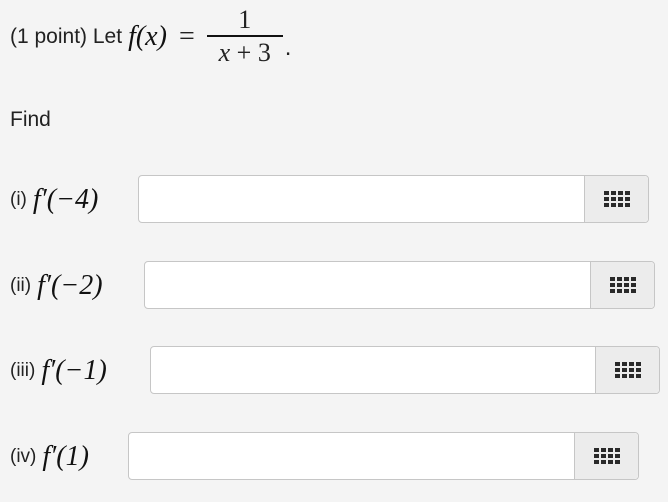 Image resolution: width=668 pixels, height=502 pixels. I want to click on problem-statement: (1 point) Let f(x) = 1 x + 3 ., so click(150, 37).